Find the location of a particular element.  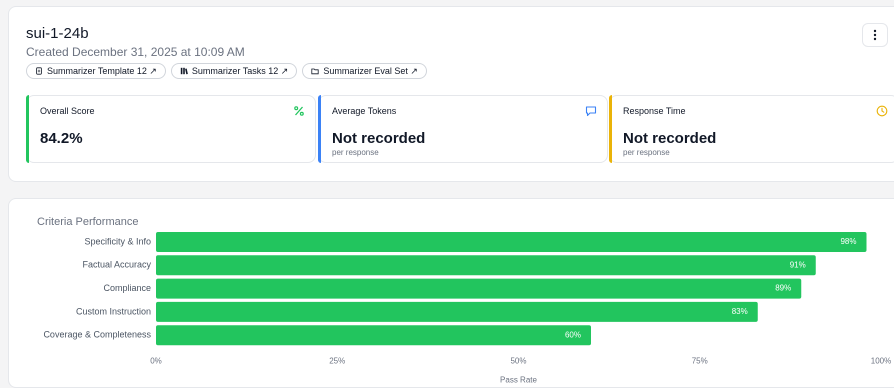

category-label: Custom Instruction is located at coordinates (113, 311).